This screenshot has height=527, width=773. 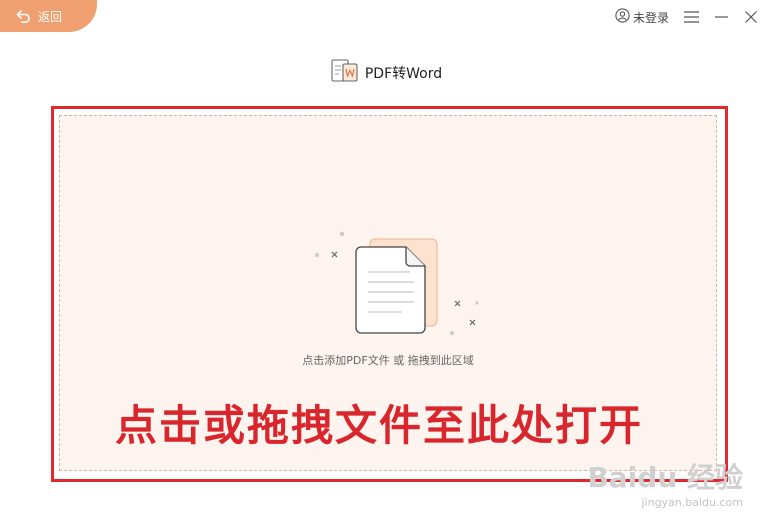 I want to click on pdf-to-word-icon, so click(x=345, y=73).